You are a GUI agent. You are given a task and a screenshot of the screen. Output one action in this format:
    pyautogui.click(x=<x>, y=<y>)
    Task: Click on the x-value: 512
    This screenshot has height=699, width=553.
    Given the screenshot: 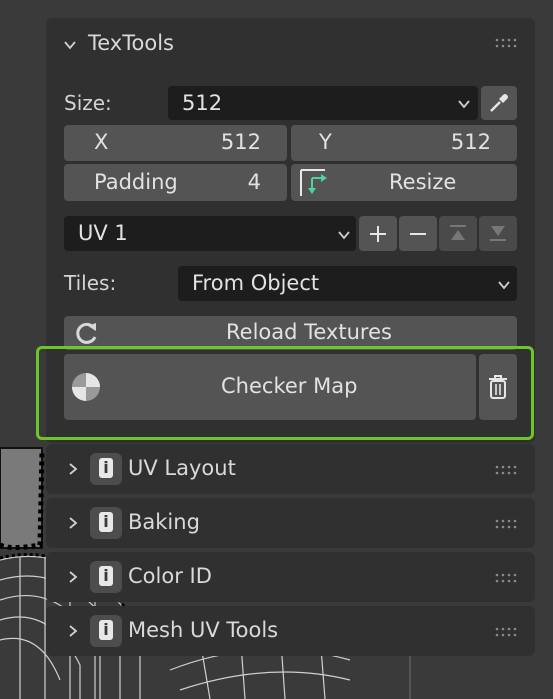 What is the action you would take?
    pyautogui.click(x=240, y=142)
    